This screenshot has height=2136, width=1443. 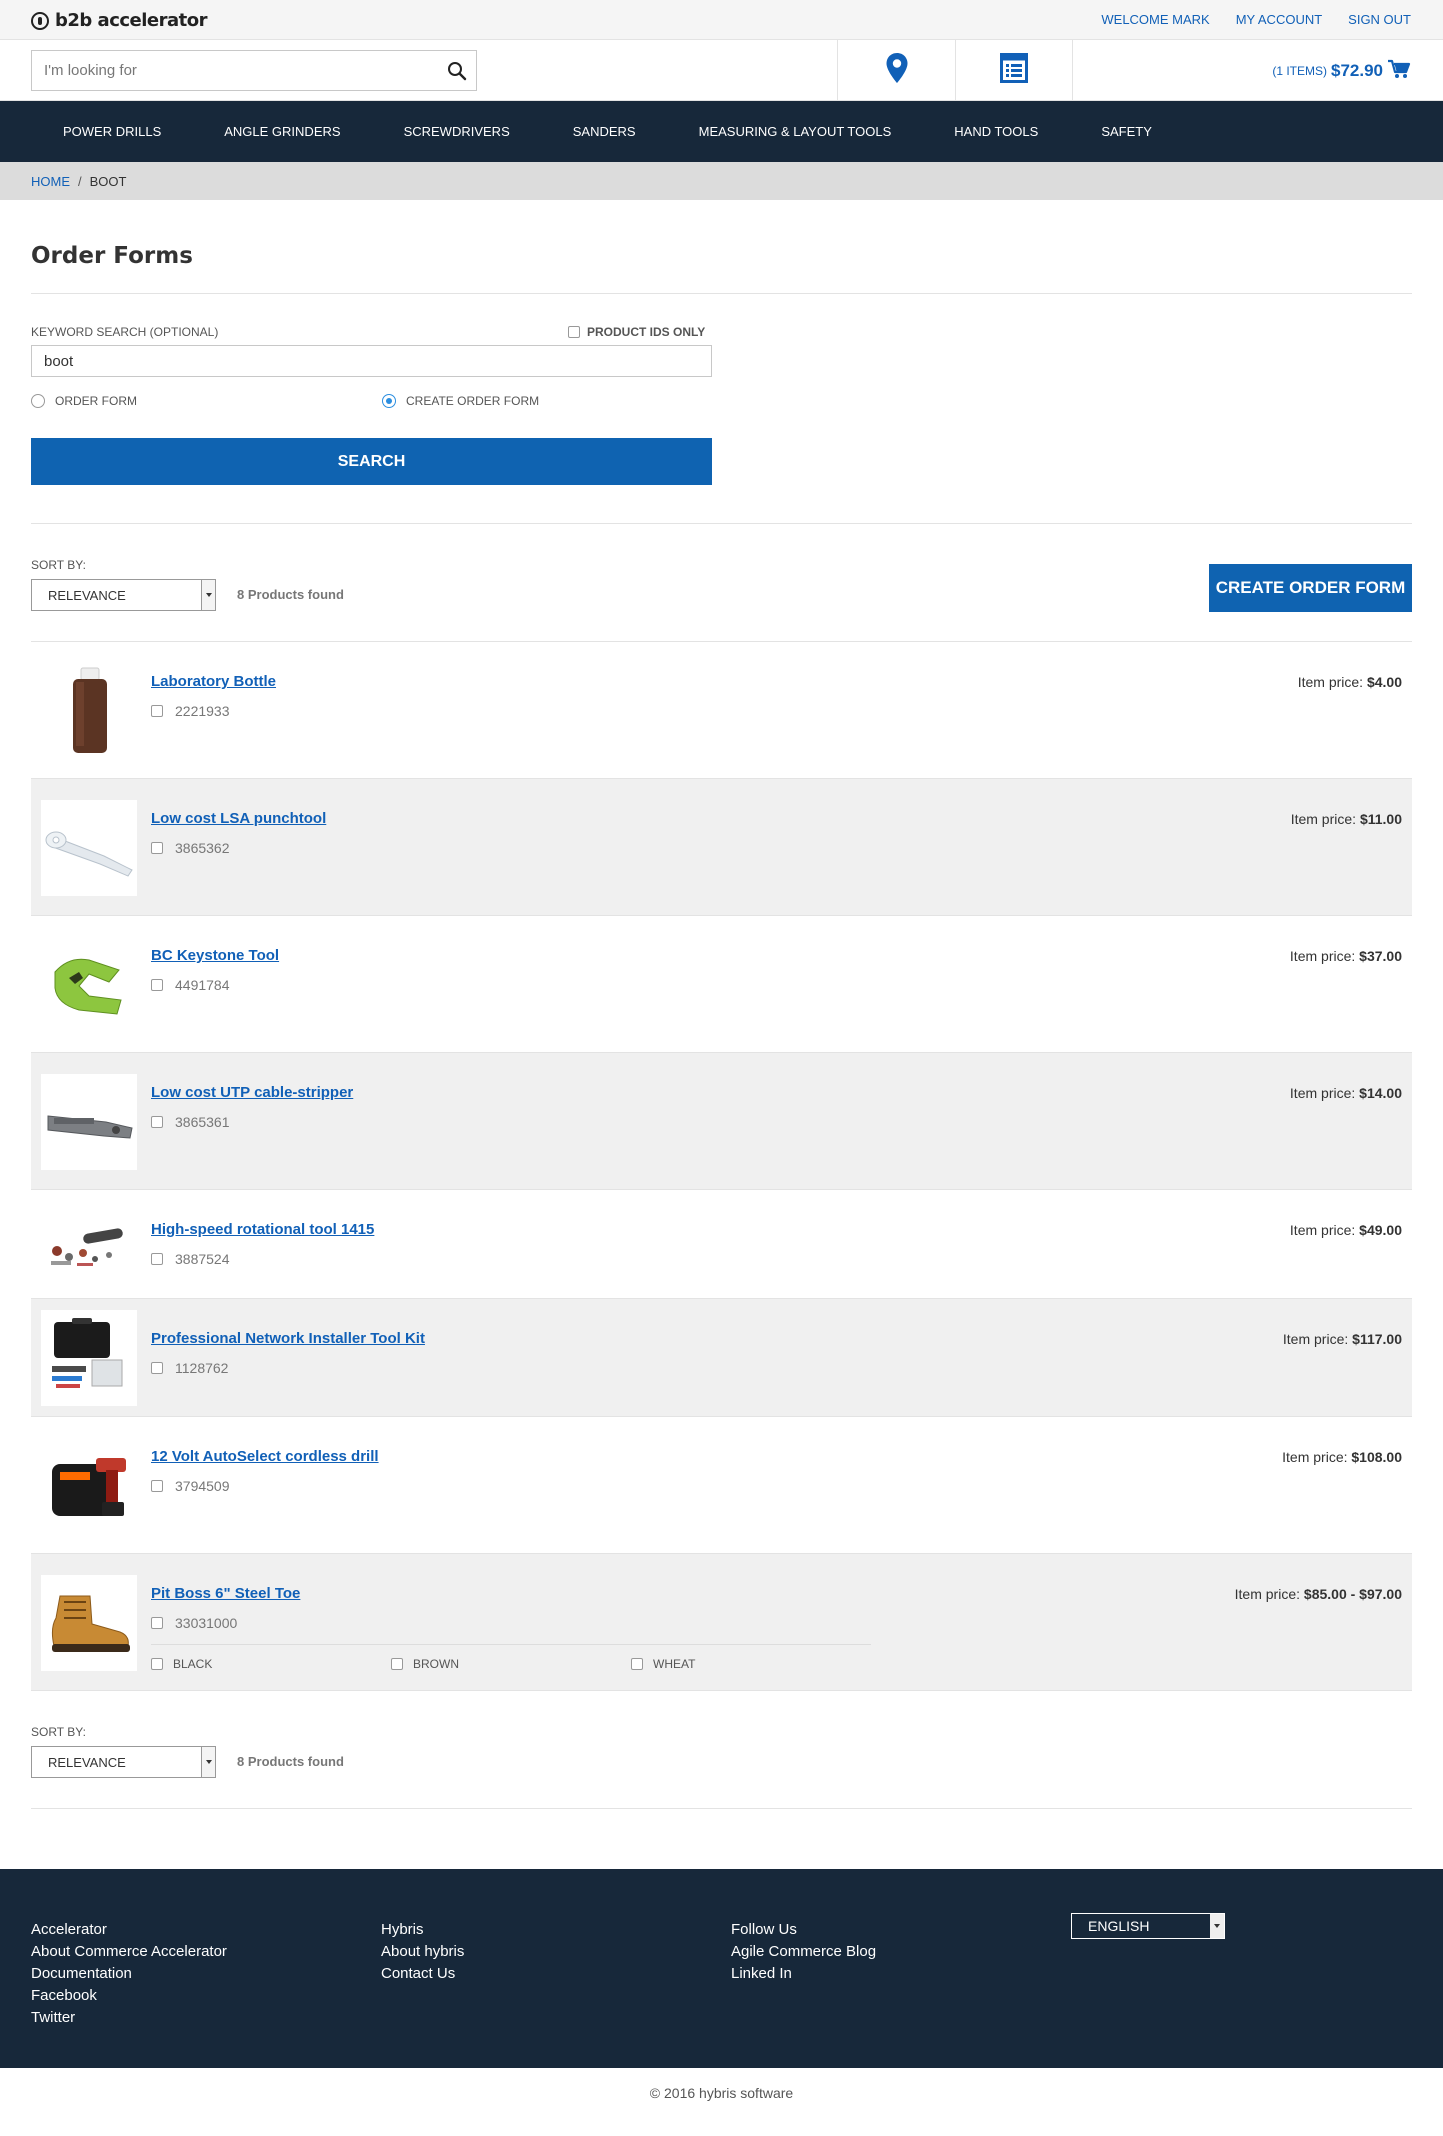 I want to click on footer-link: Twitter, so click(x=129, y=2017).